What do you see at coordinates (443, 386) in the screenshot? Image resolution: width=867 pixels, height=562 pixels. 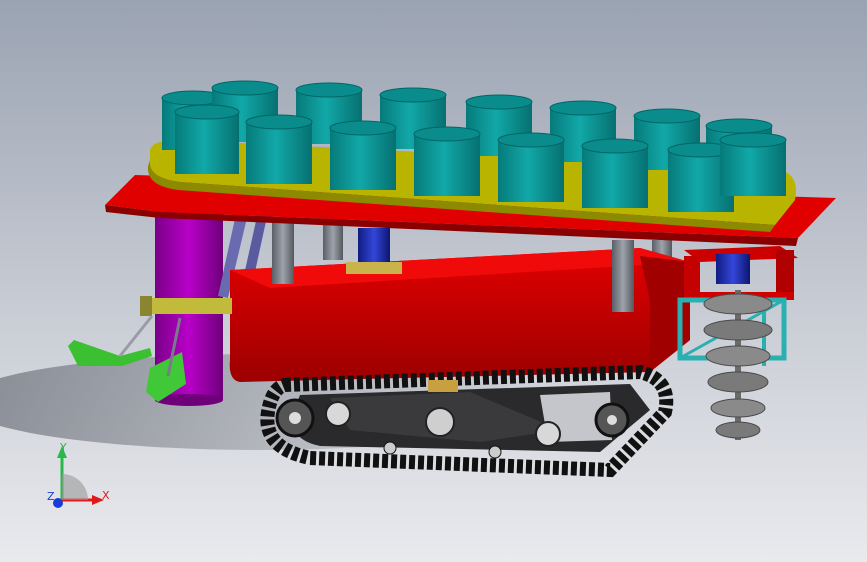 I see `gold-gear` at bounding box center [443, 386].